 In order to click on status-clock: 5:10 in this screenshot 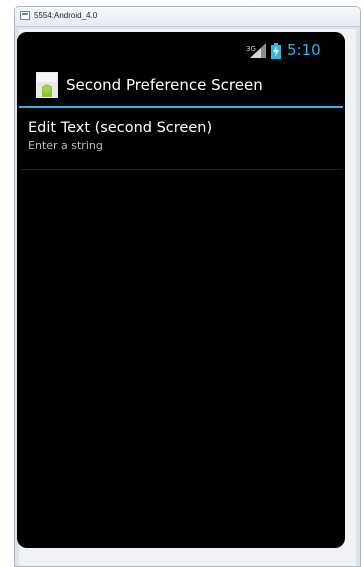, I will do `click(304, 50)`.